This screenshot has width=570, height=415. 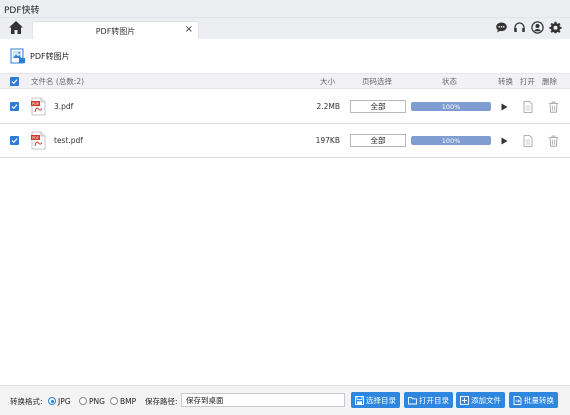 I want to click on button-label: 添加文件, so click(x=486, y=400).